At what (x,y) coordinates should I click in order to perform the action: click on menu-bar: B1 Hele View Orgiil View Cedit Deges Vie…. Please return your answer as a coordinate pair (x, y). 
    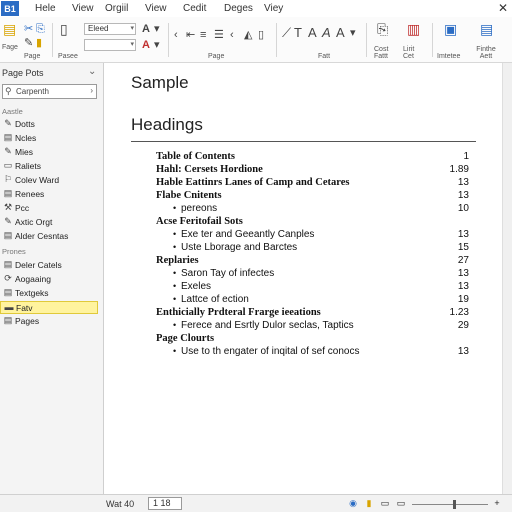
    Looking at the image, I should click on (256, 8).